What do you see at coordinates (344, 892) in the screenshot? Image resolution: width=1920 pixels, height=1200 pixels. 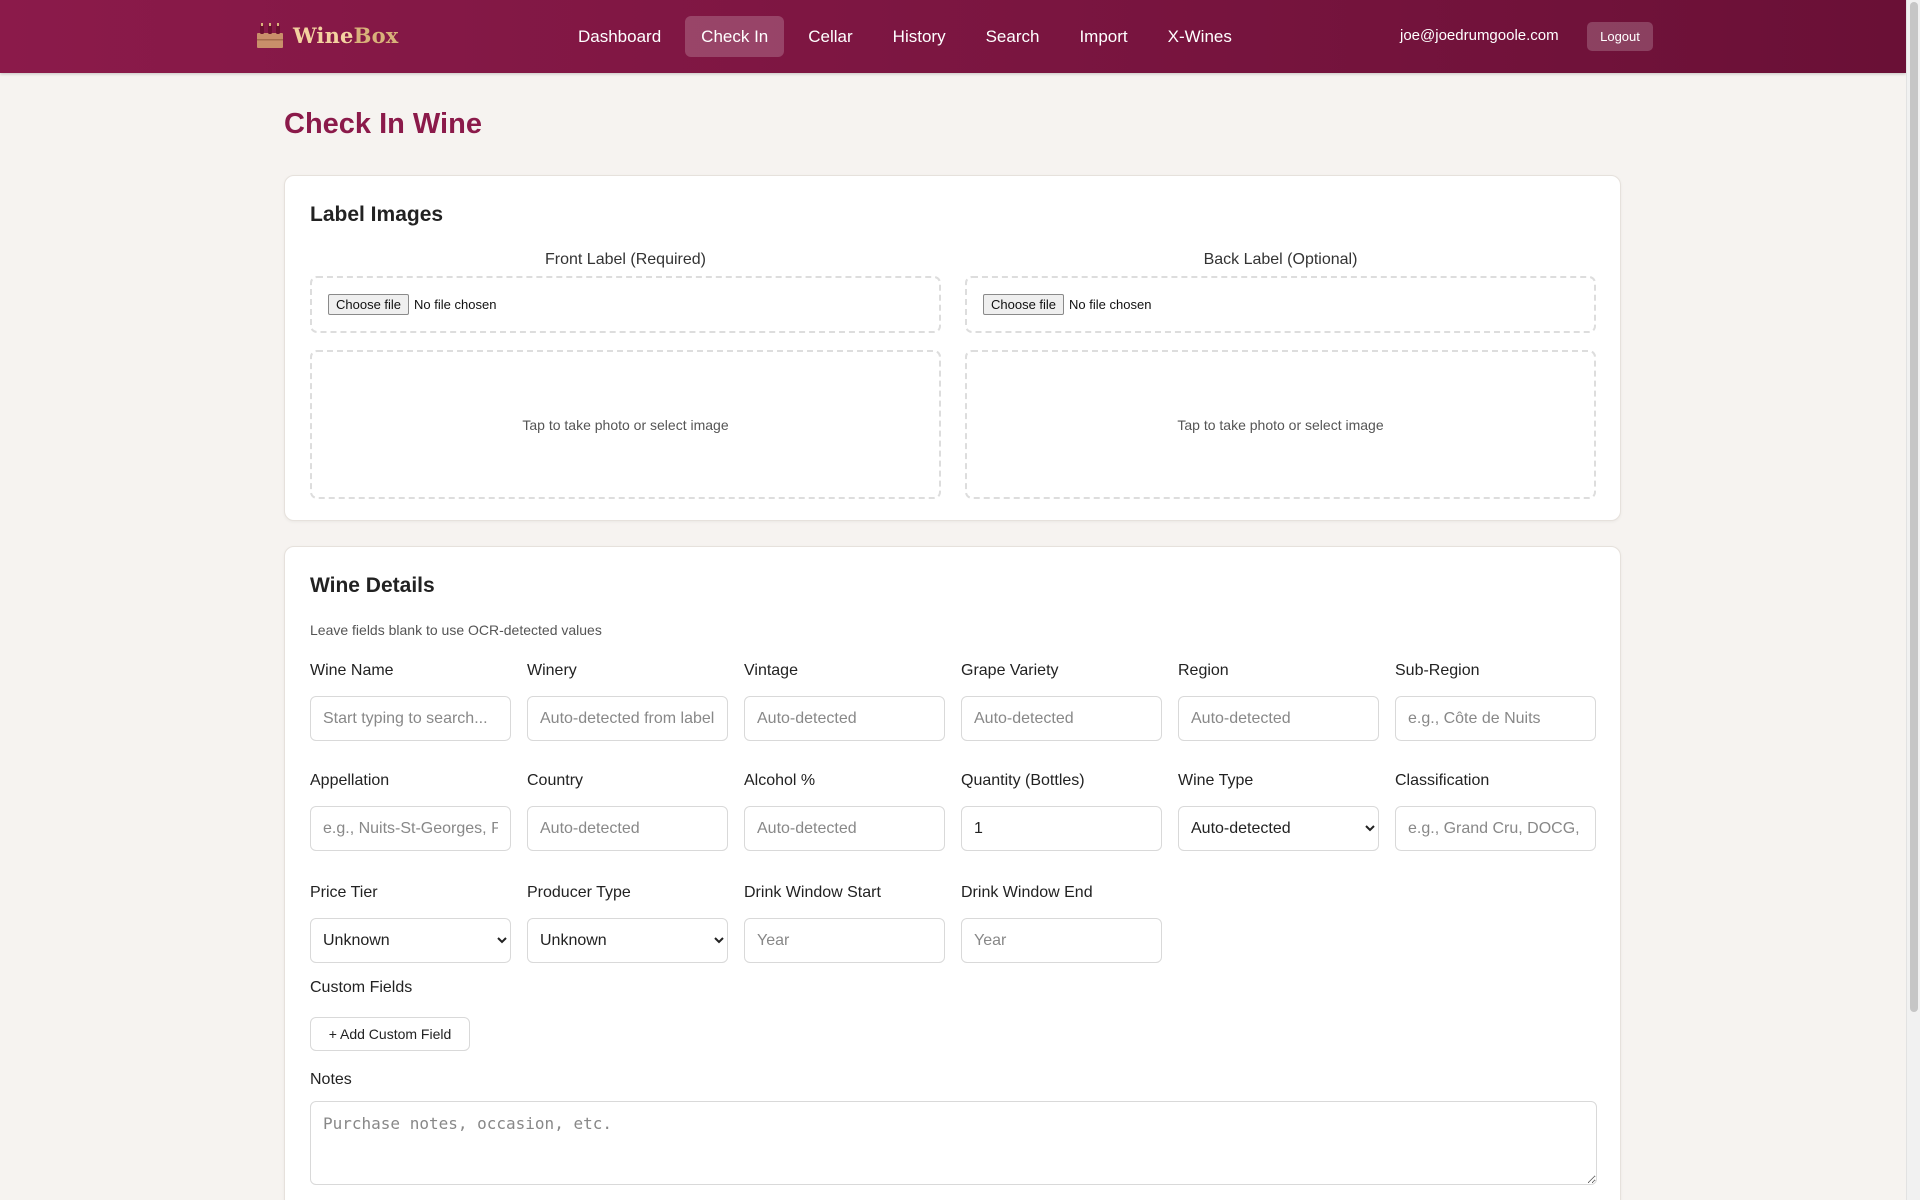 I see `price-tier-label: Price Tier` at bounding box center [344, 892].